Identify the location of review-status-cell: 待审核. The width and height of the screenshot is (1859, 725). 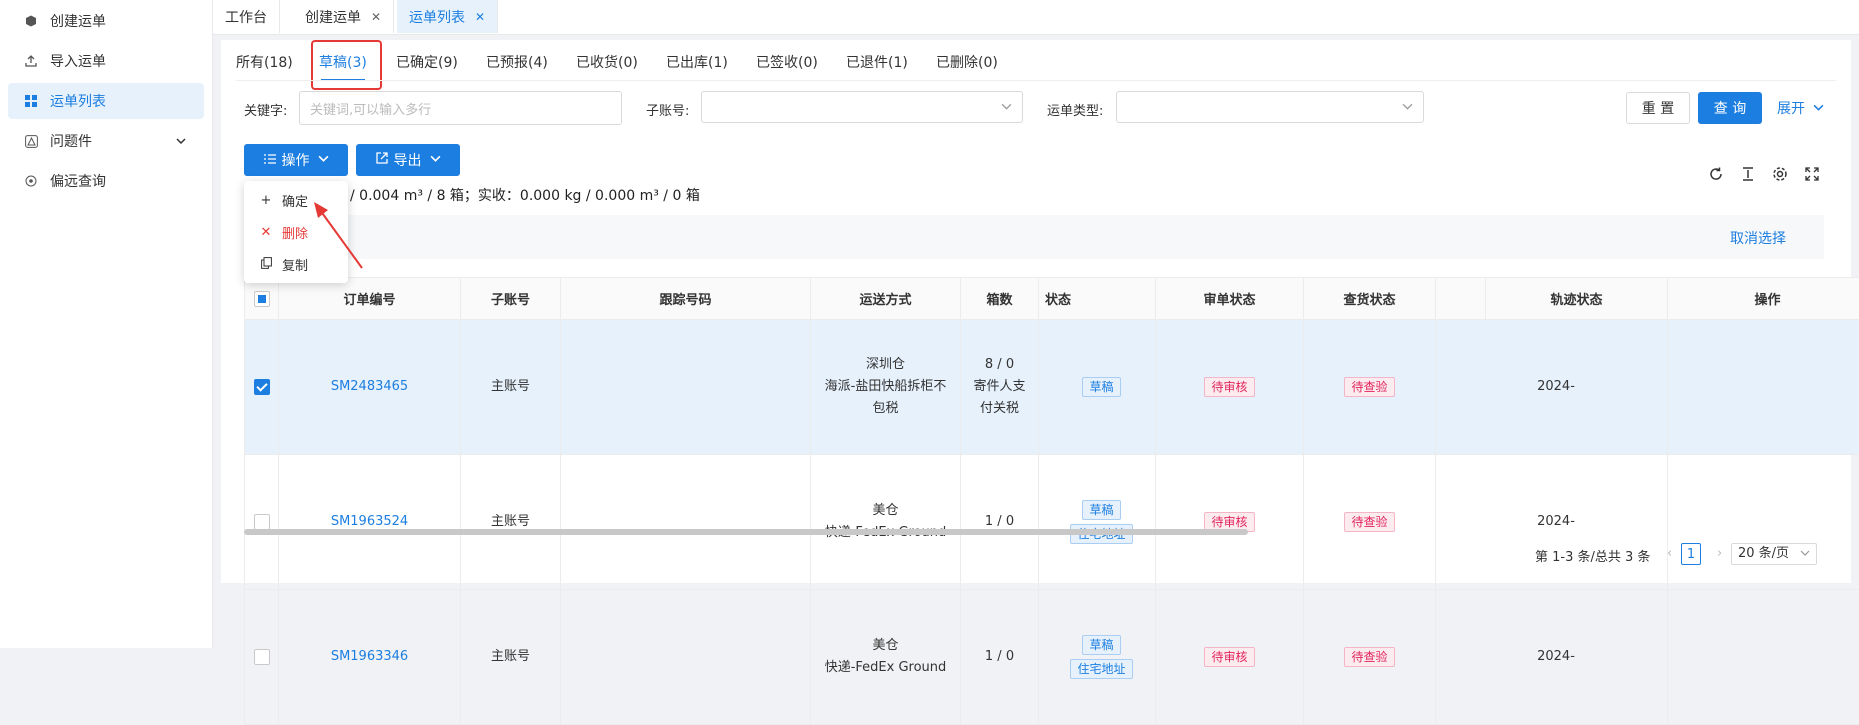
(1230, 657).